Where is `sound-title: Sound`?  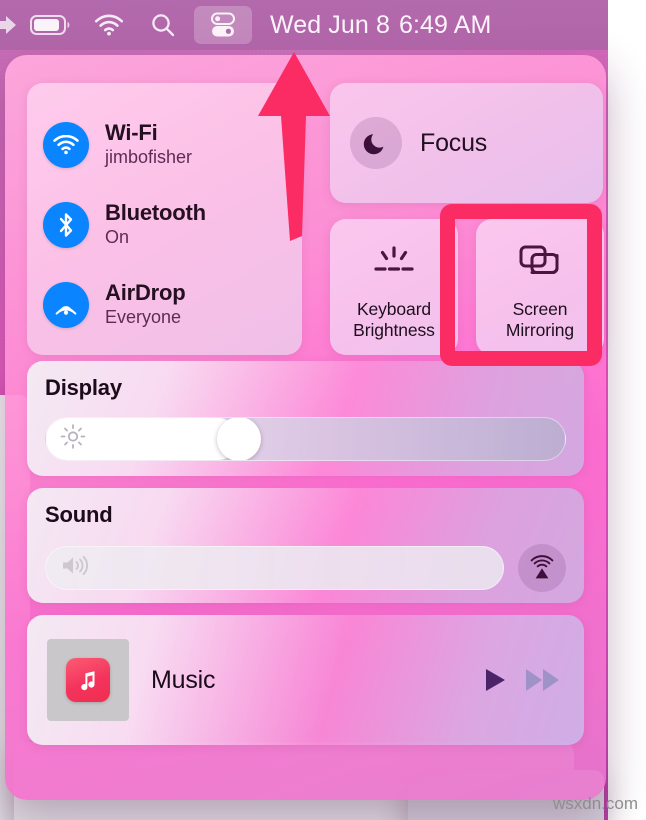 sound-title: Sound is located at coordinates (79, 514).